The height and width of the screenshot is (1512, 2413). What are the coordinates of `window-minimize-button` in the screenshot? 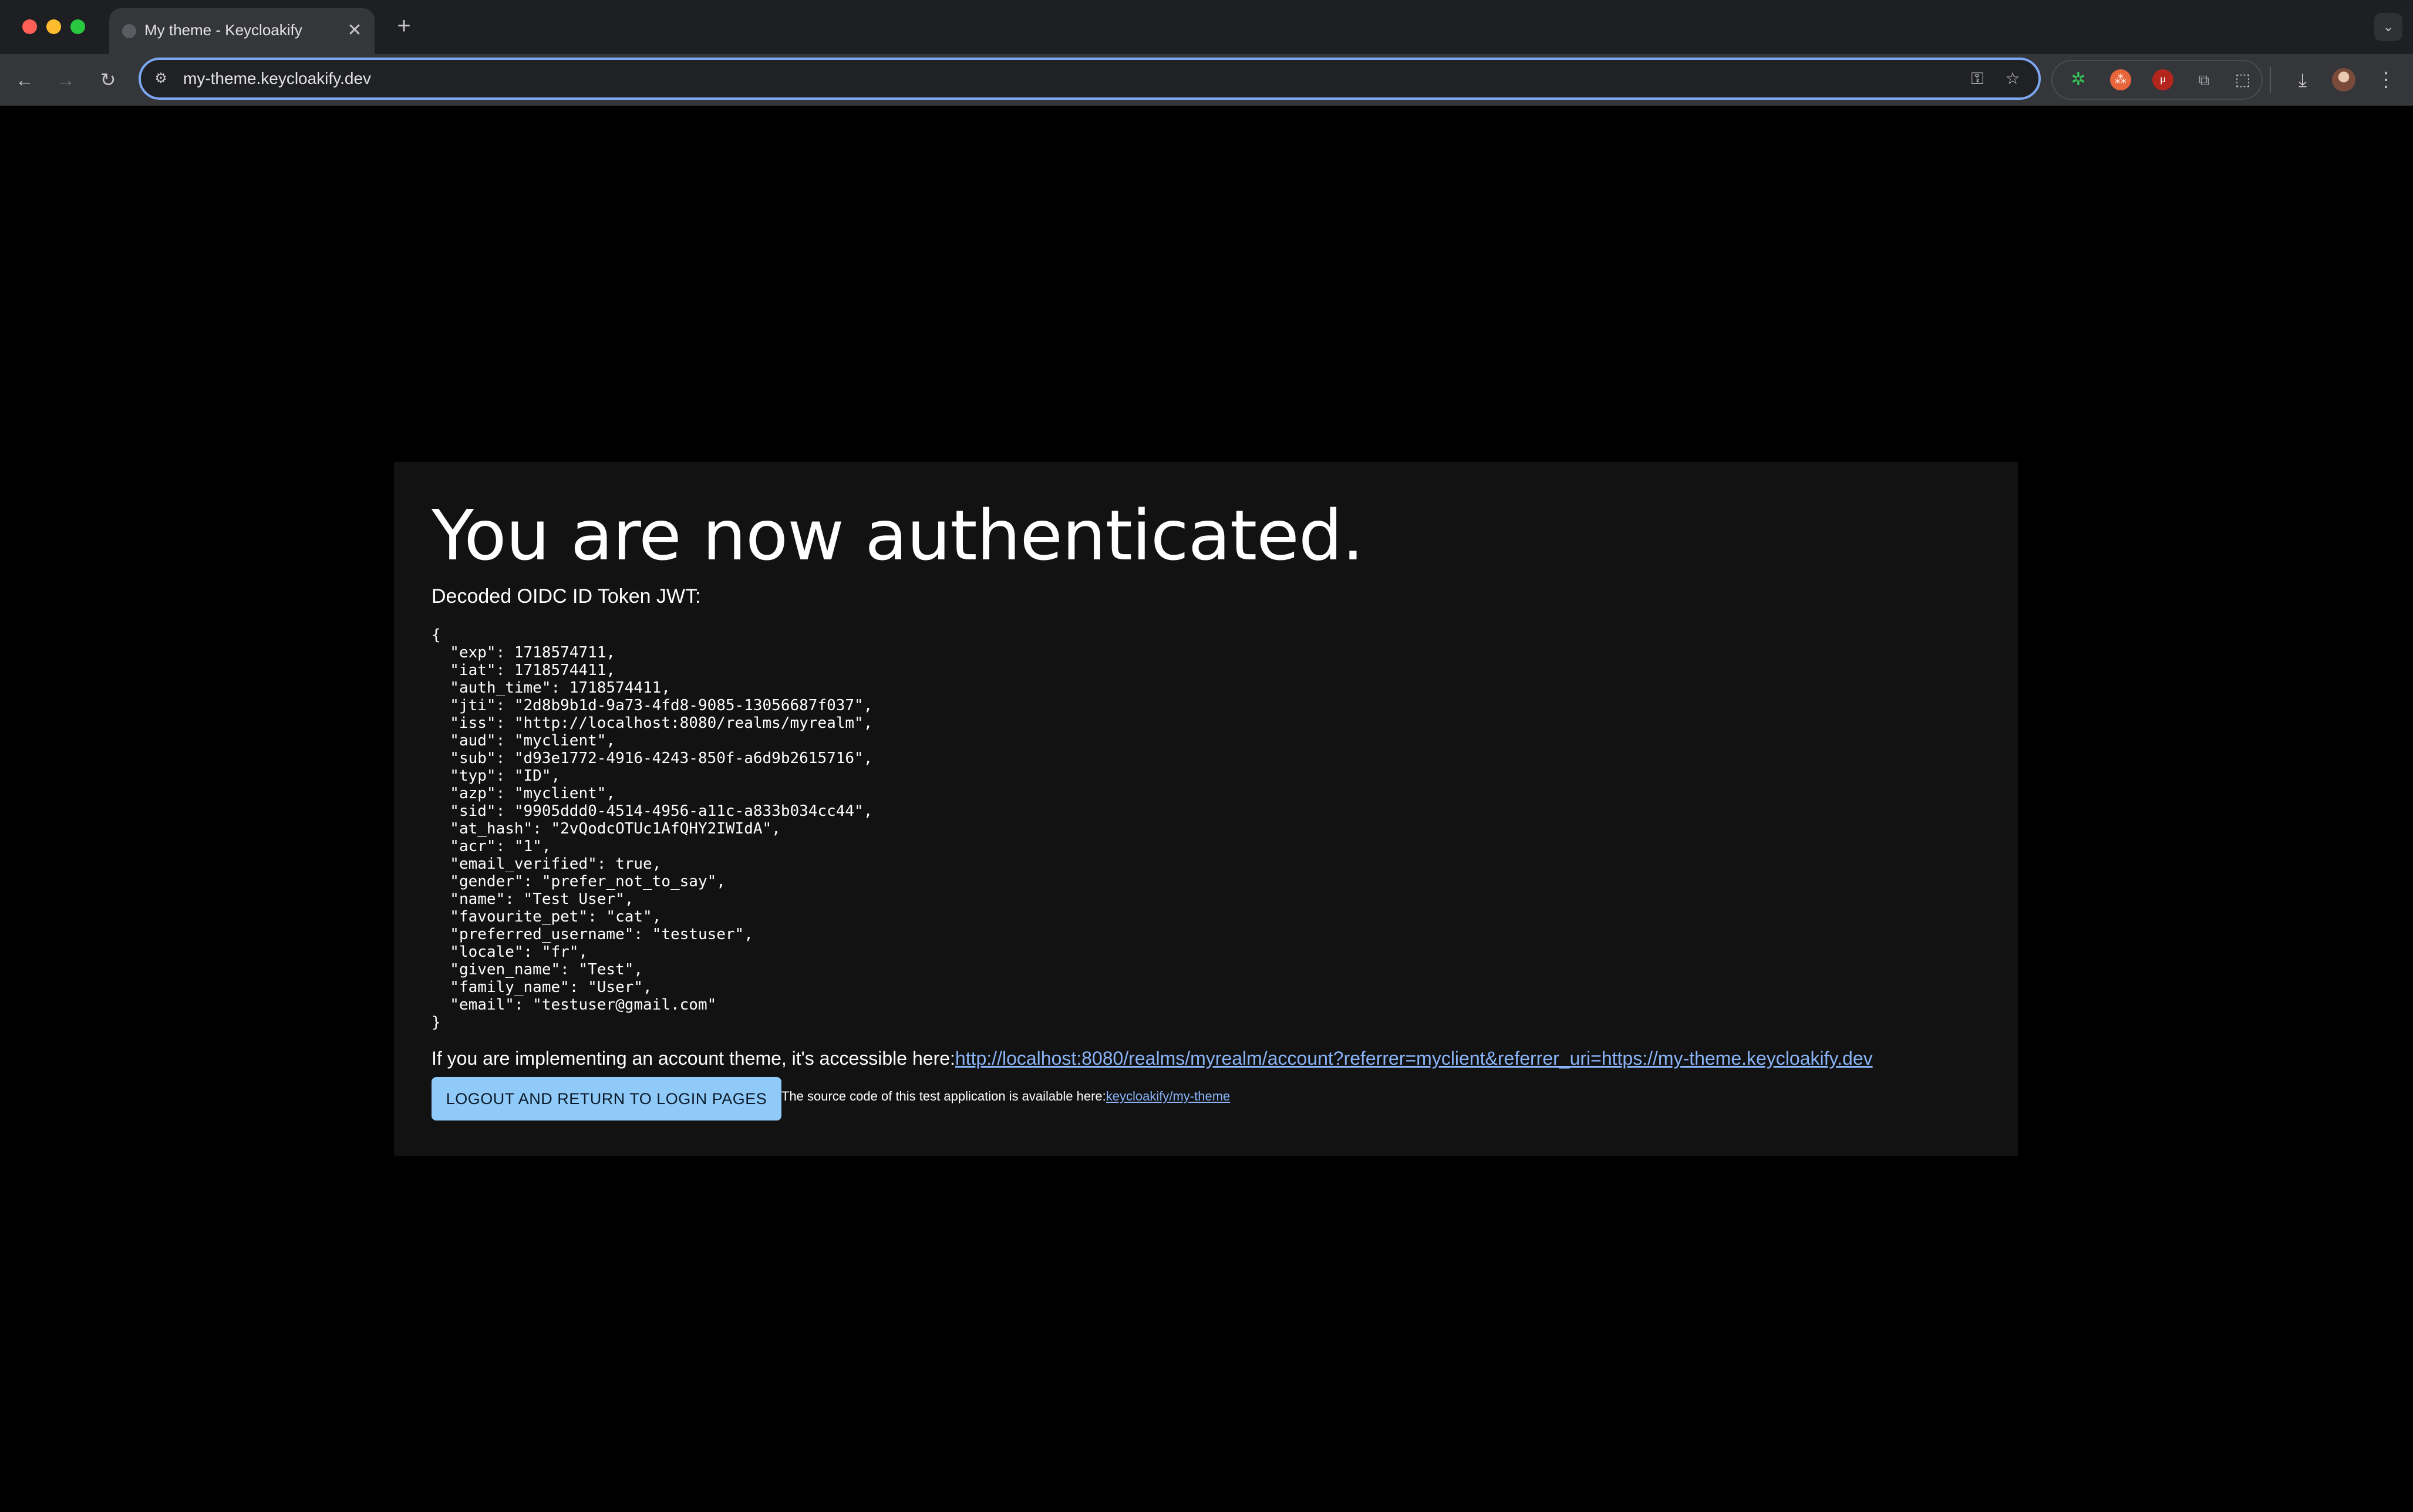 It's located at (54, 26).